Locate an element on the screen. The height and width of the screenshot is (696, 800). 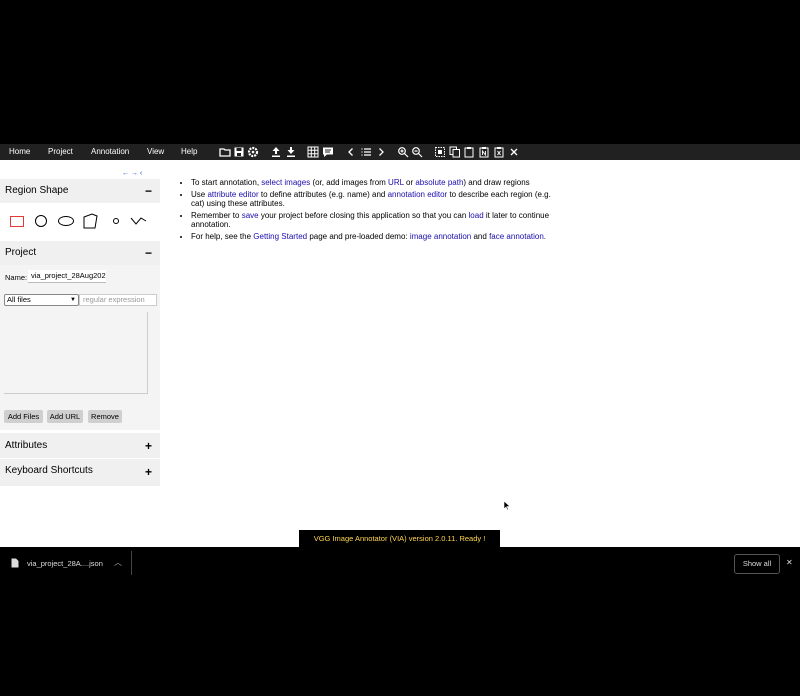
help-text: To start annotation, is located at coordinates (225, 182).